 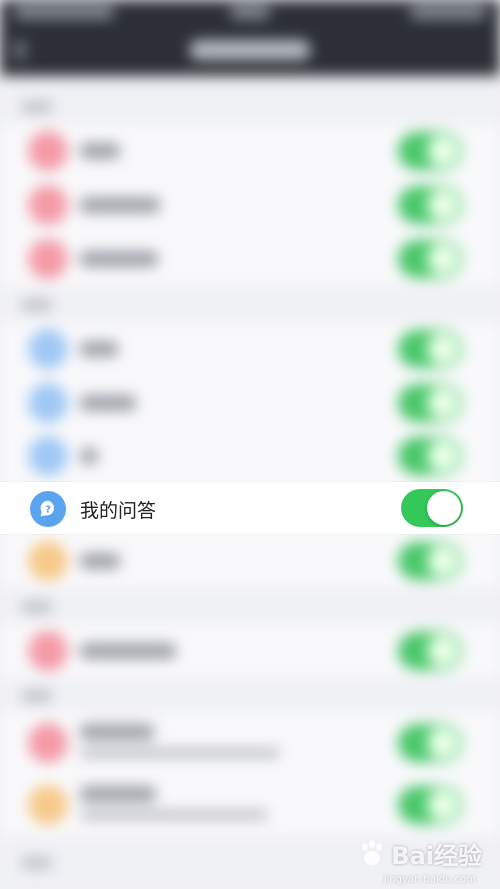 I want to click on status-time, so click(x=250, y=12).